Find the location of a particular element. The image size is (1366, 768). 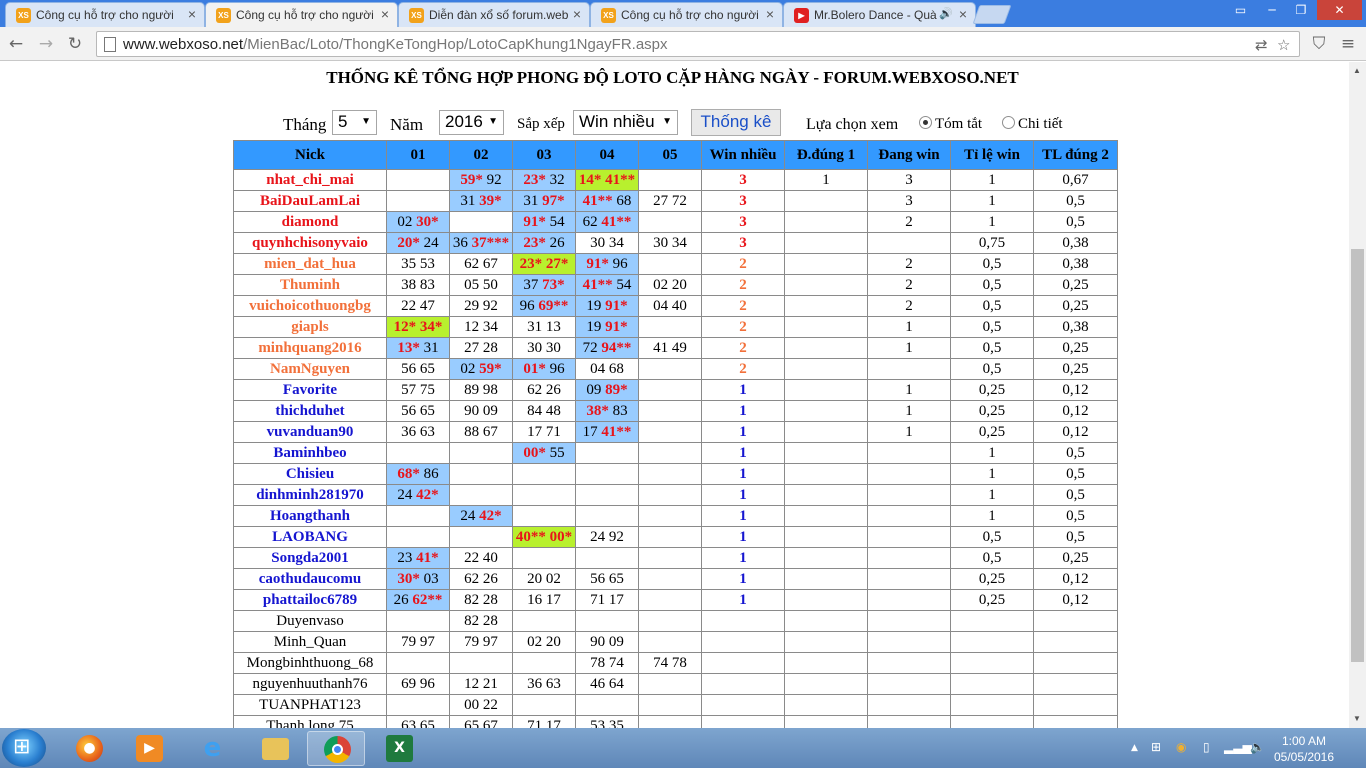

nick-cell: Minh_Quan is located at coordinates (310, 642).